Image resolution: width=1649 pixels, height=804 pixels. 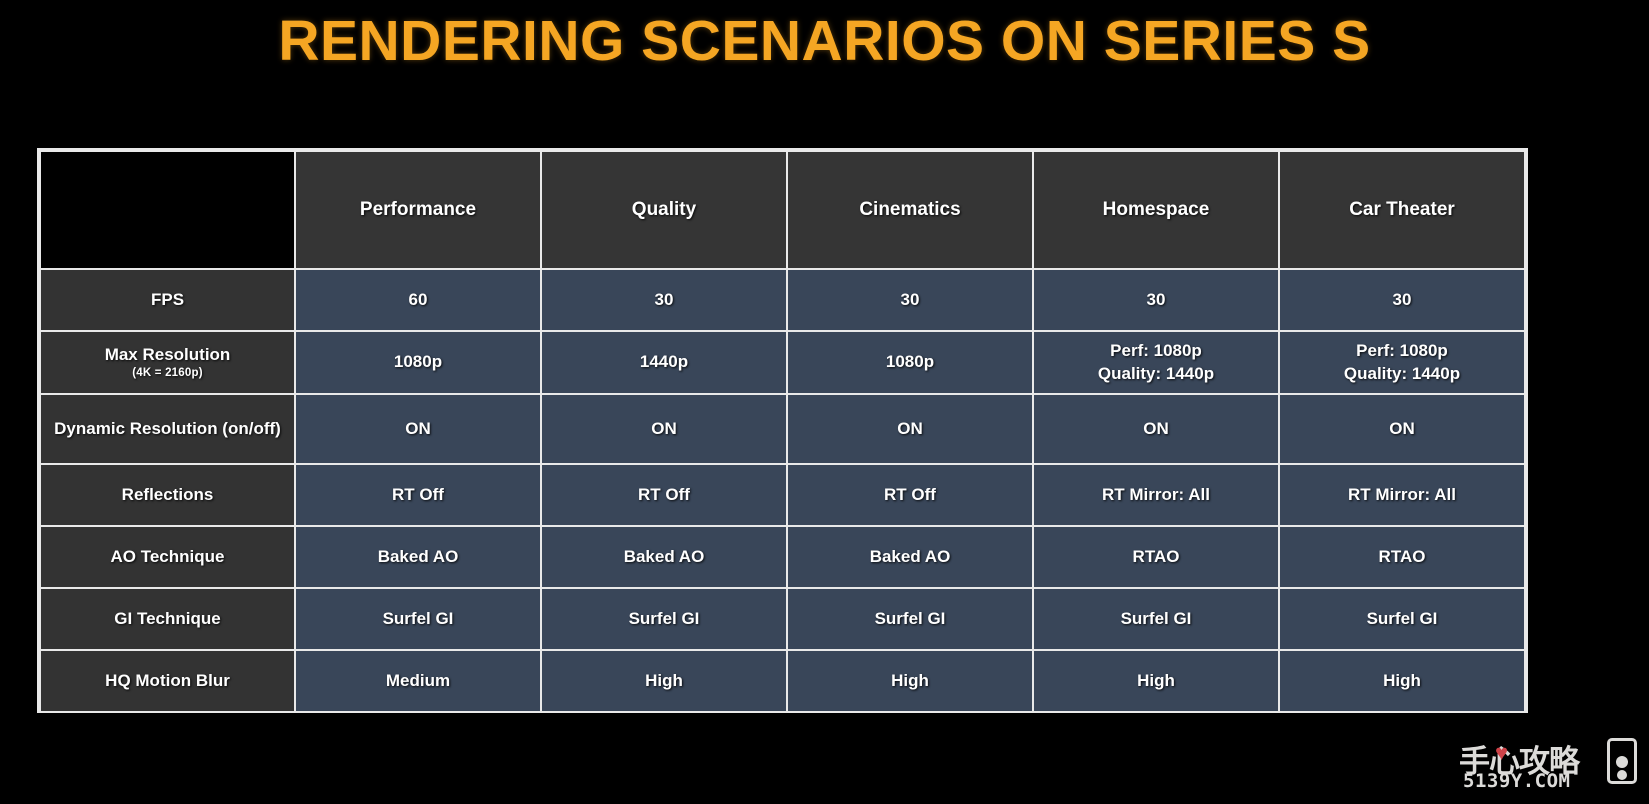 What do you see at coordinates (418, 210) in the screenshot?
I see `column-header-performance: Performance` at bounding box center [418, 210].